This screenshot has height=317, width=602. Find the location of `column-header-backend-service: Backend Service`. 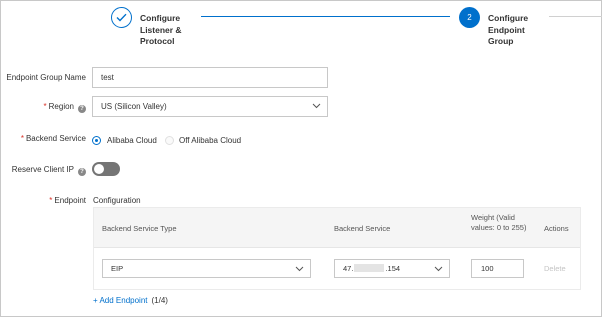

column-header-backend-service: Backend Service is located at coordinates (362, 228).